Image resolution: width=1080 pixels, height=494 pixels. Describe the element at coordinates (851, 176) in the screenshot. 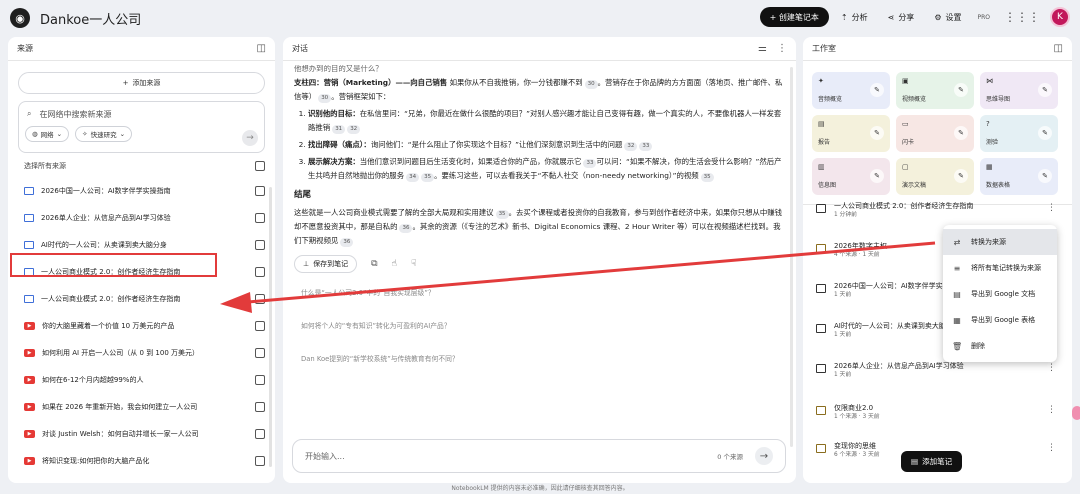

I see `studio-tile: ▥ 信息图 ✎` at that location.